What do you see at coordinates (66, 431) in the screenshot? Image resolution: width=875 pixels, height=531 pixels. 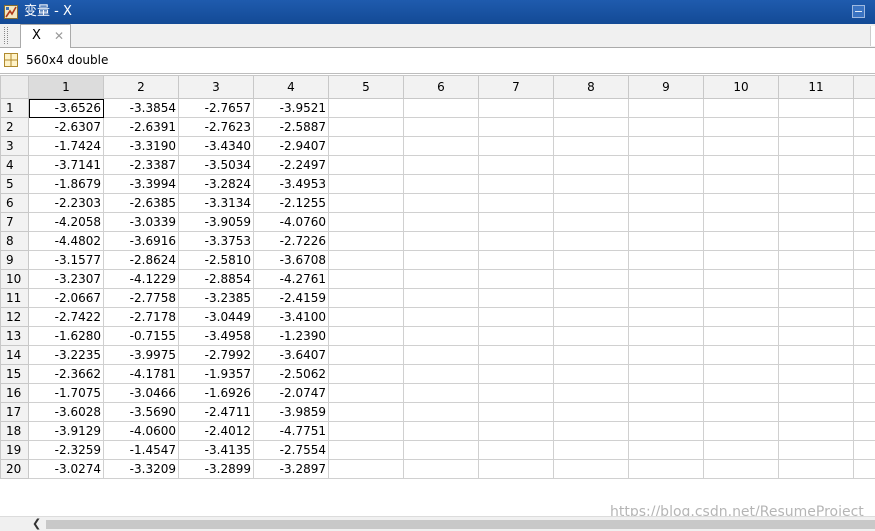 I see `data-cell: -3.9129` at bounding box center [66, 431].